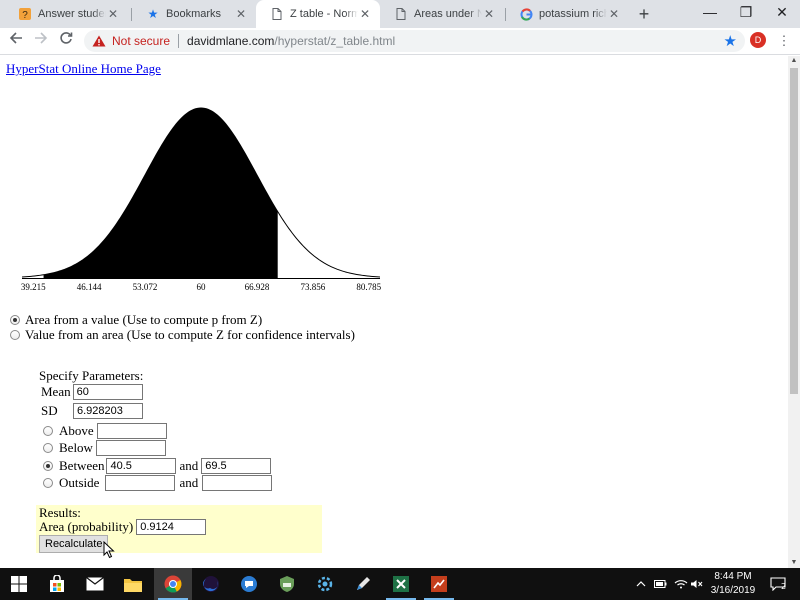  I want to click on mail-app, so click(95, 584).